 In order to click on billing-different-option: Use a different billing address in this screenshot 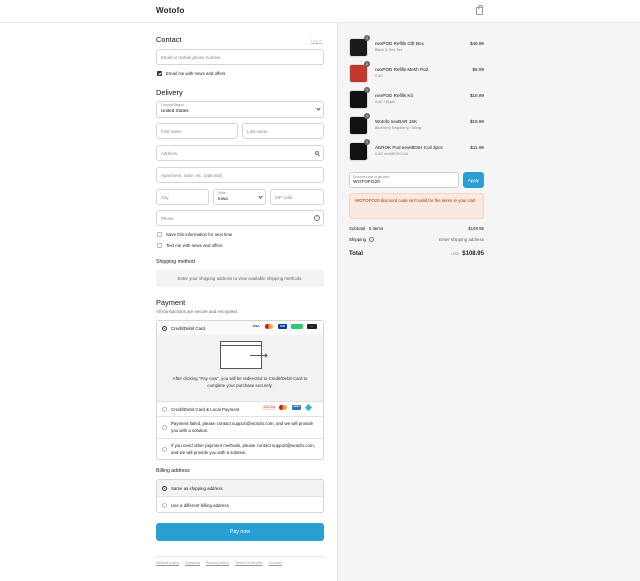, I will do `click(240, 504)`.